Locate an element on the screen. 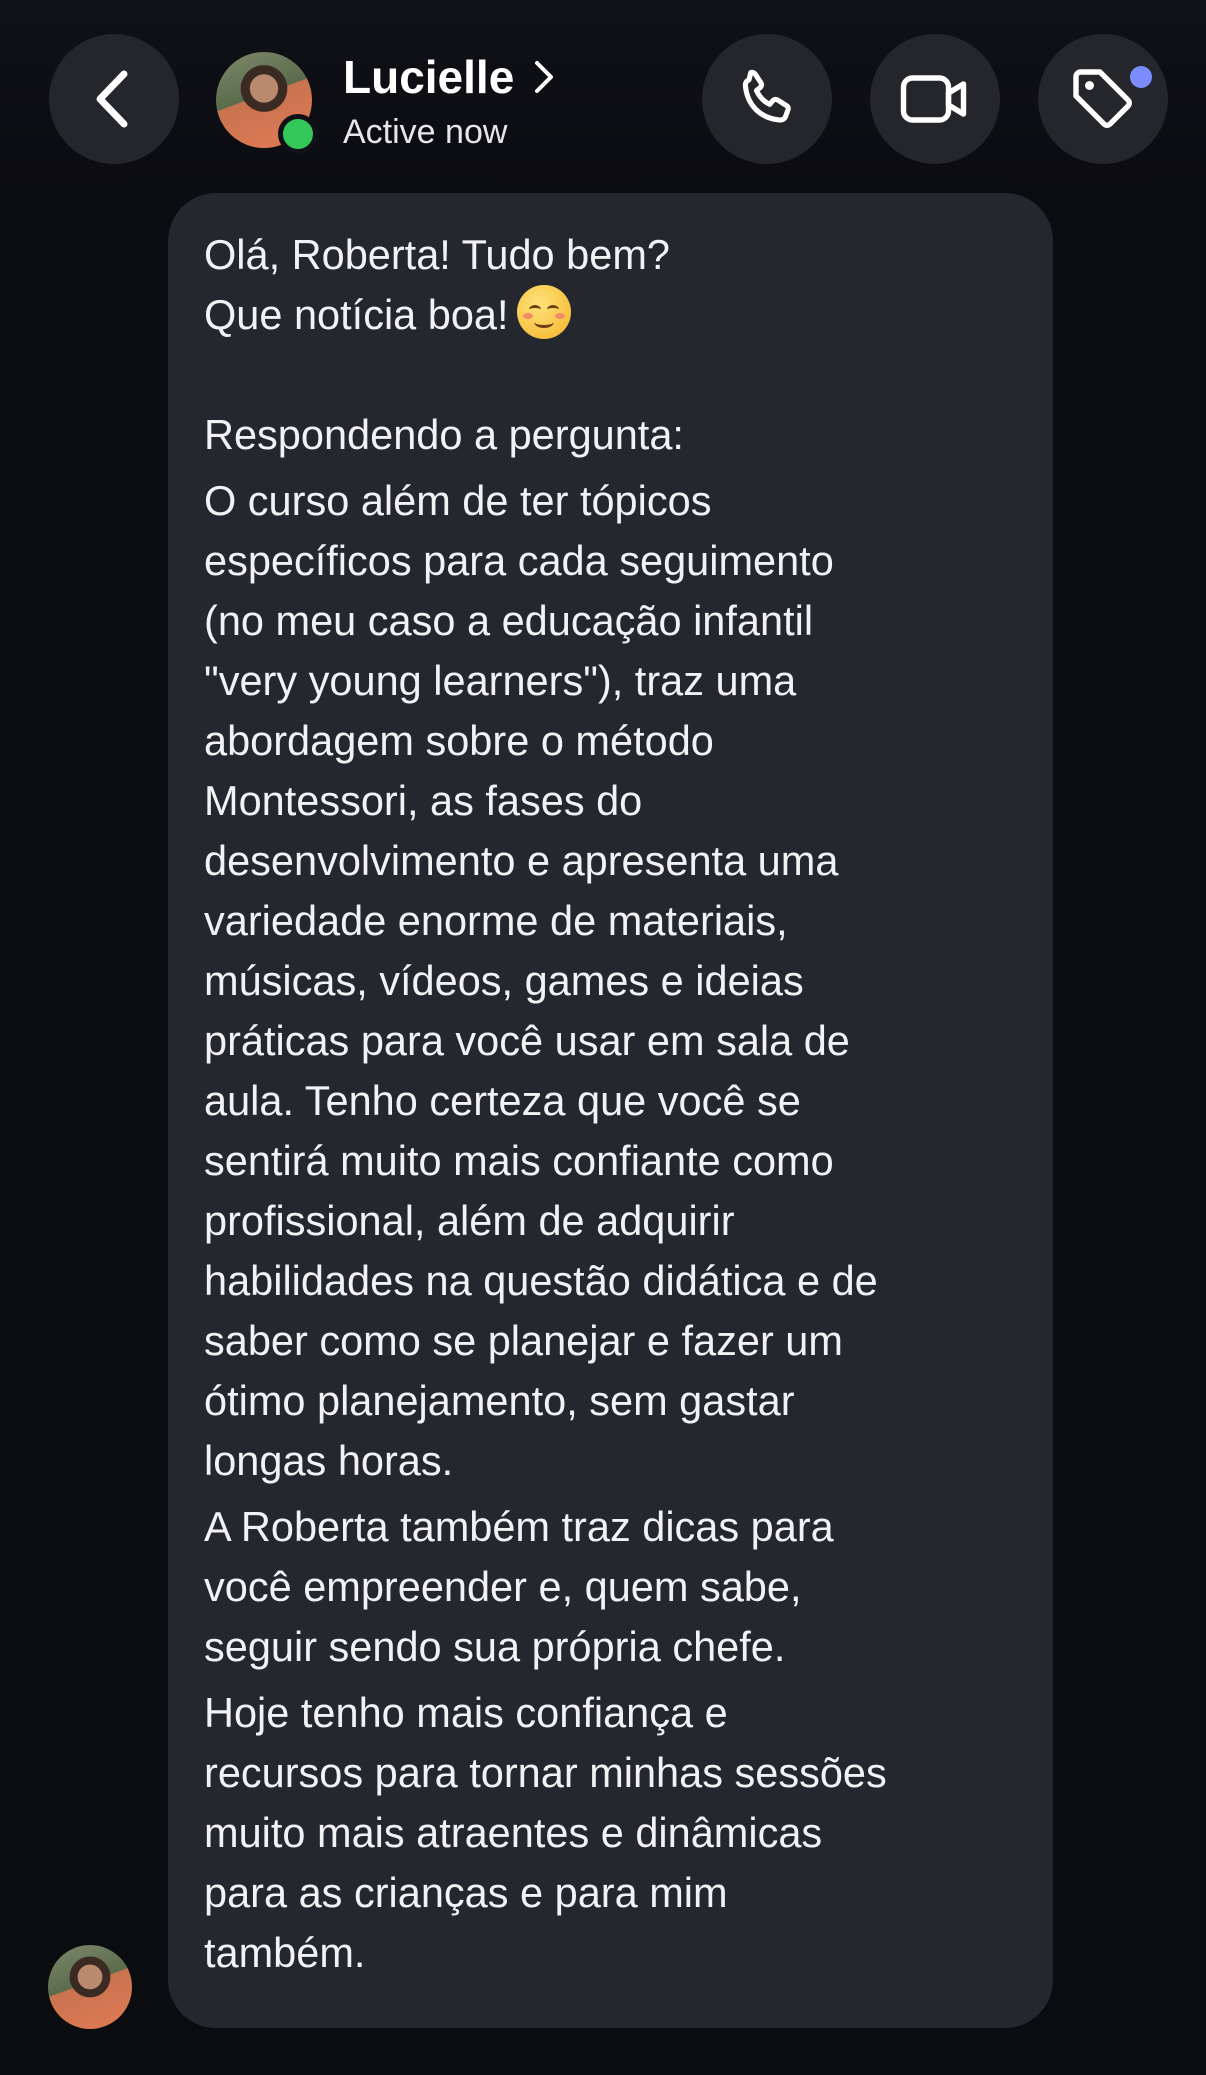 The image size is (1206, 2075). sender-avatar is located at coordinates (90, 1987).